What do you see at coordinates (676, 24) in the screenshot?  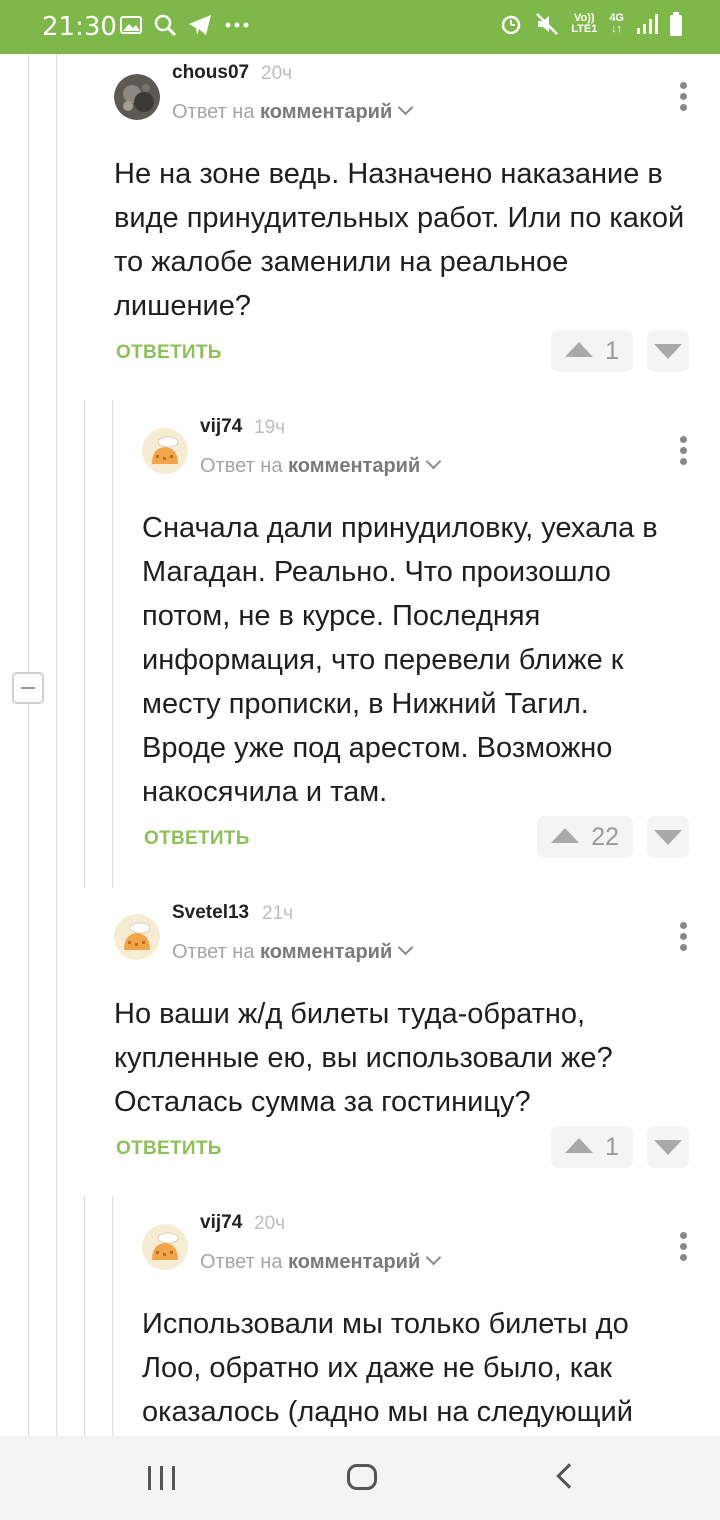 I see `battery-icon` at bounding box center [676, 24].